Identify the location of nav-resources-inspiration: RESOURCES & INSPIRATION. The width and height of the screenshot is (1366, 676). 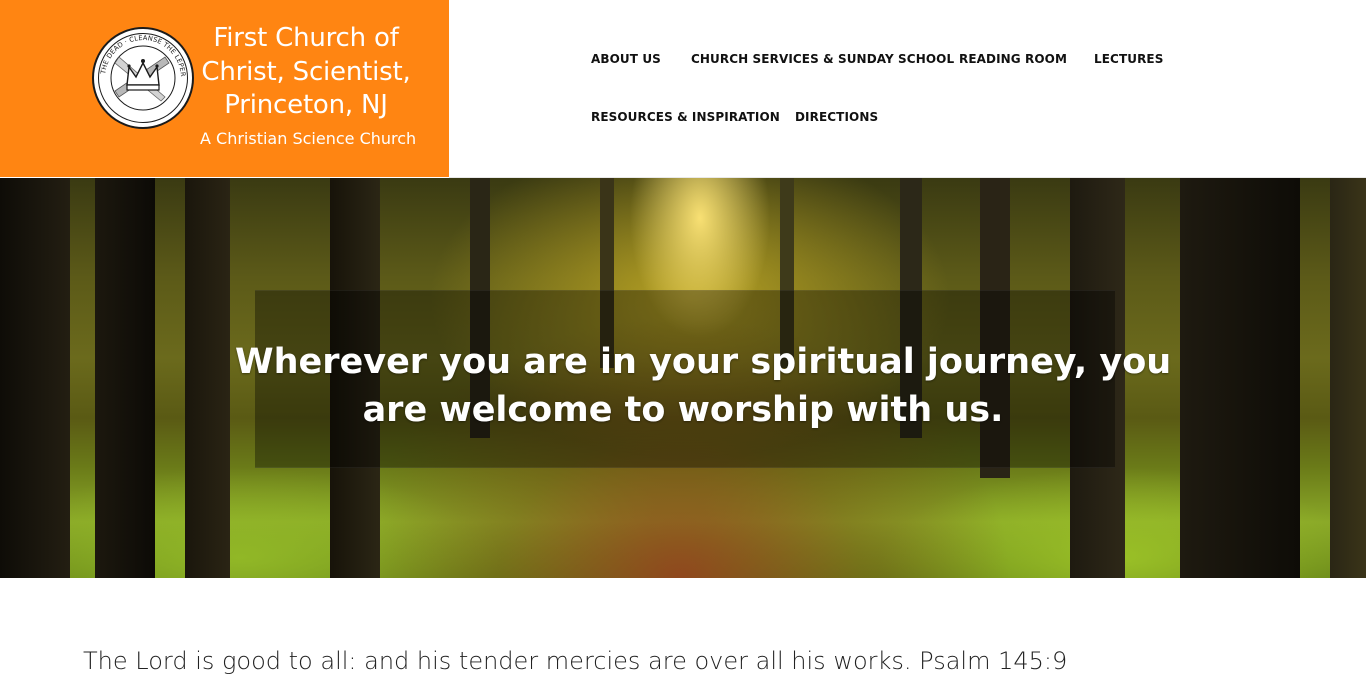
(685, 117).